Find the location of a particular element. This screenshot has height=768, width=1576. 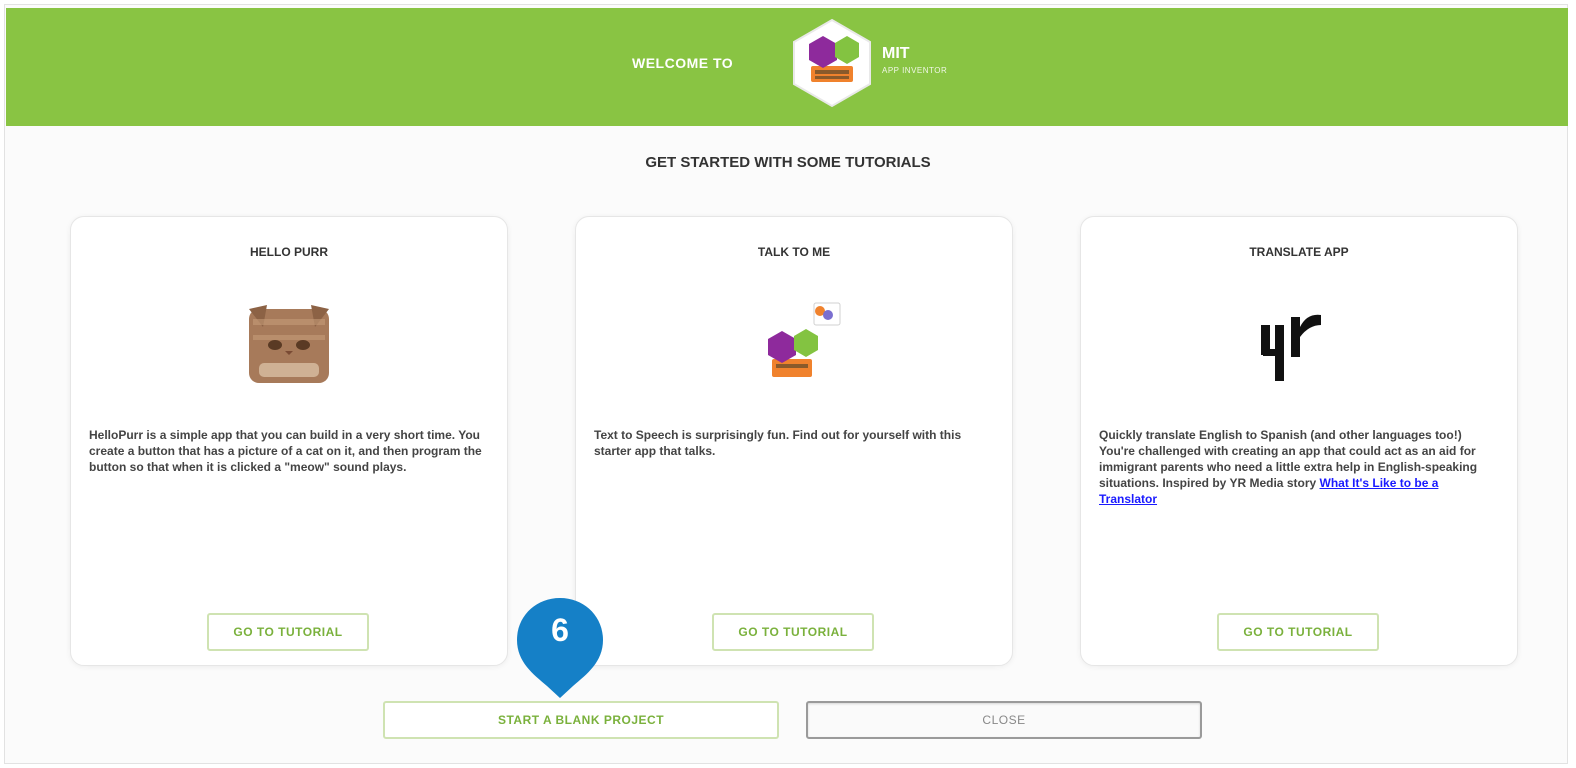

close-button: CLOSE is located at coordinates (1004, 720).